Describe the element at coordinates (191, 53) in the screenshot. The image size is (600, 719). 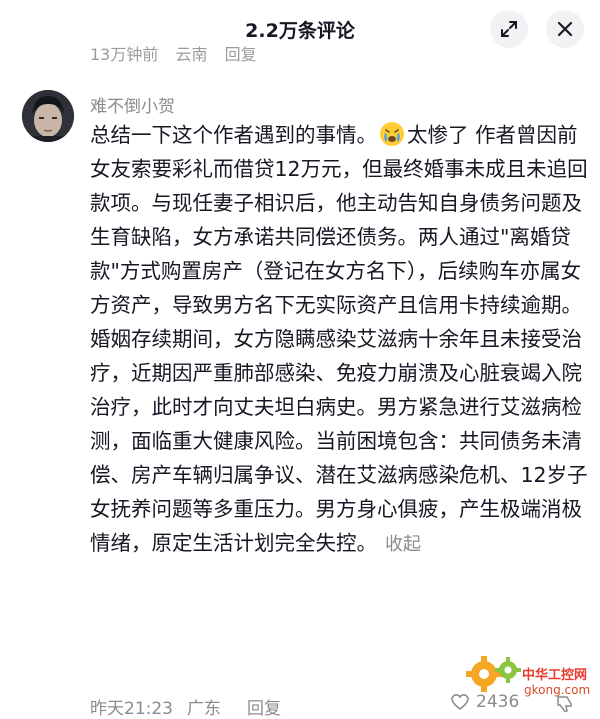
I see `previous-comment-location: 云南` at that location.